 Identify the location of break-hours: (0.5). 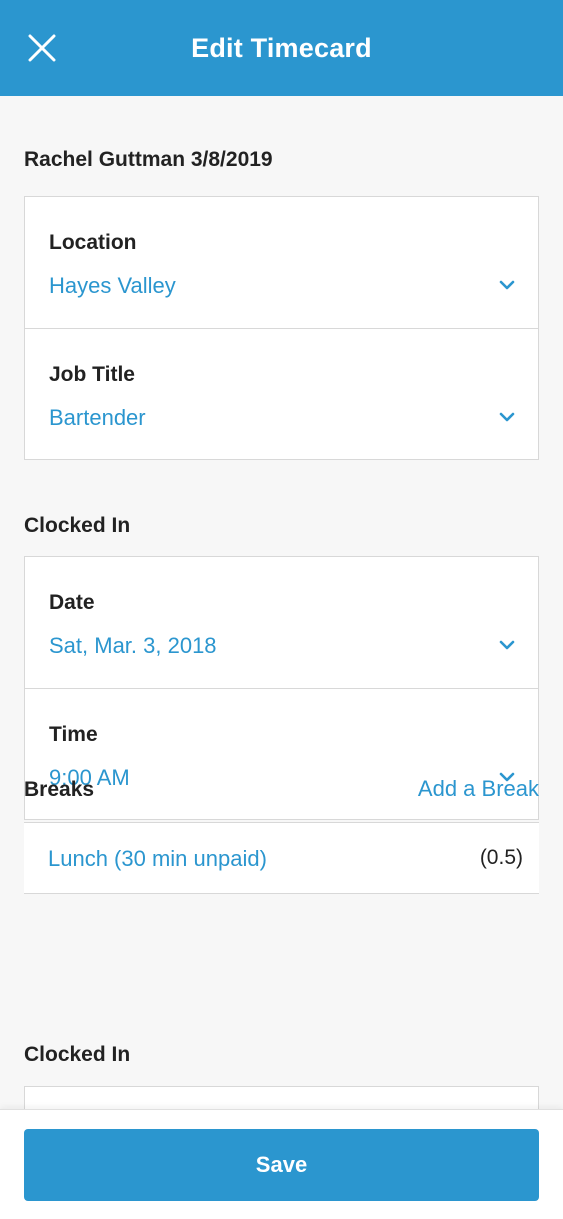
(501, 857).